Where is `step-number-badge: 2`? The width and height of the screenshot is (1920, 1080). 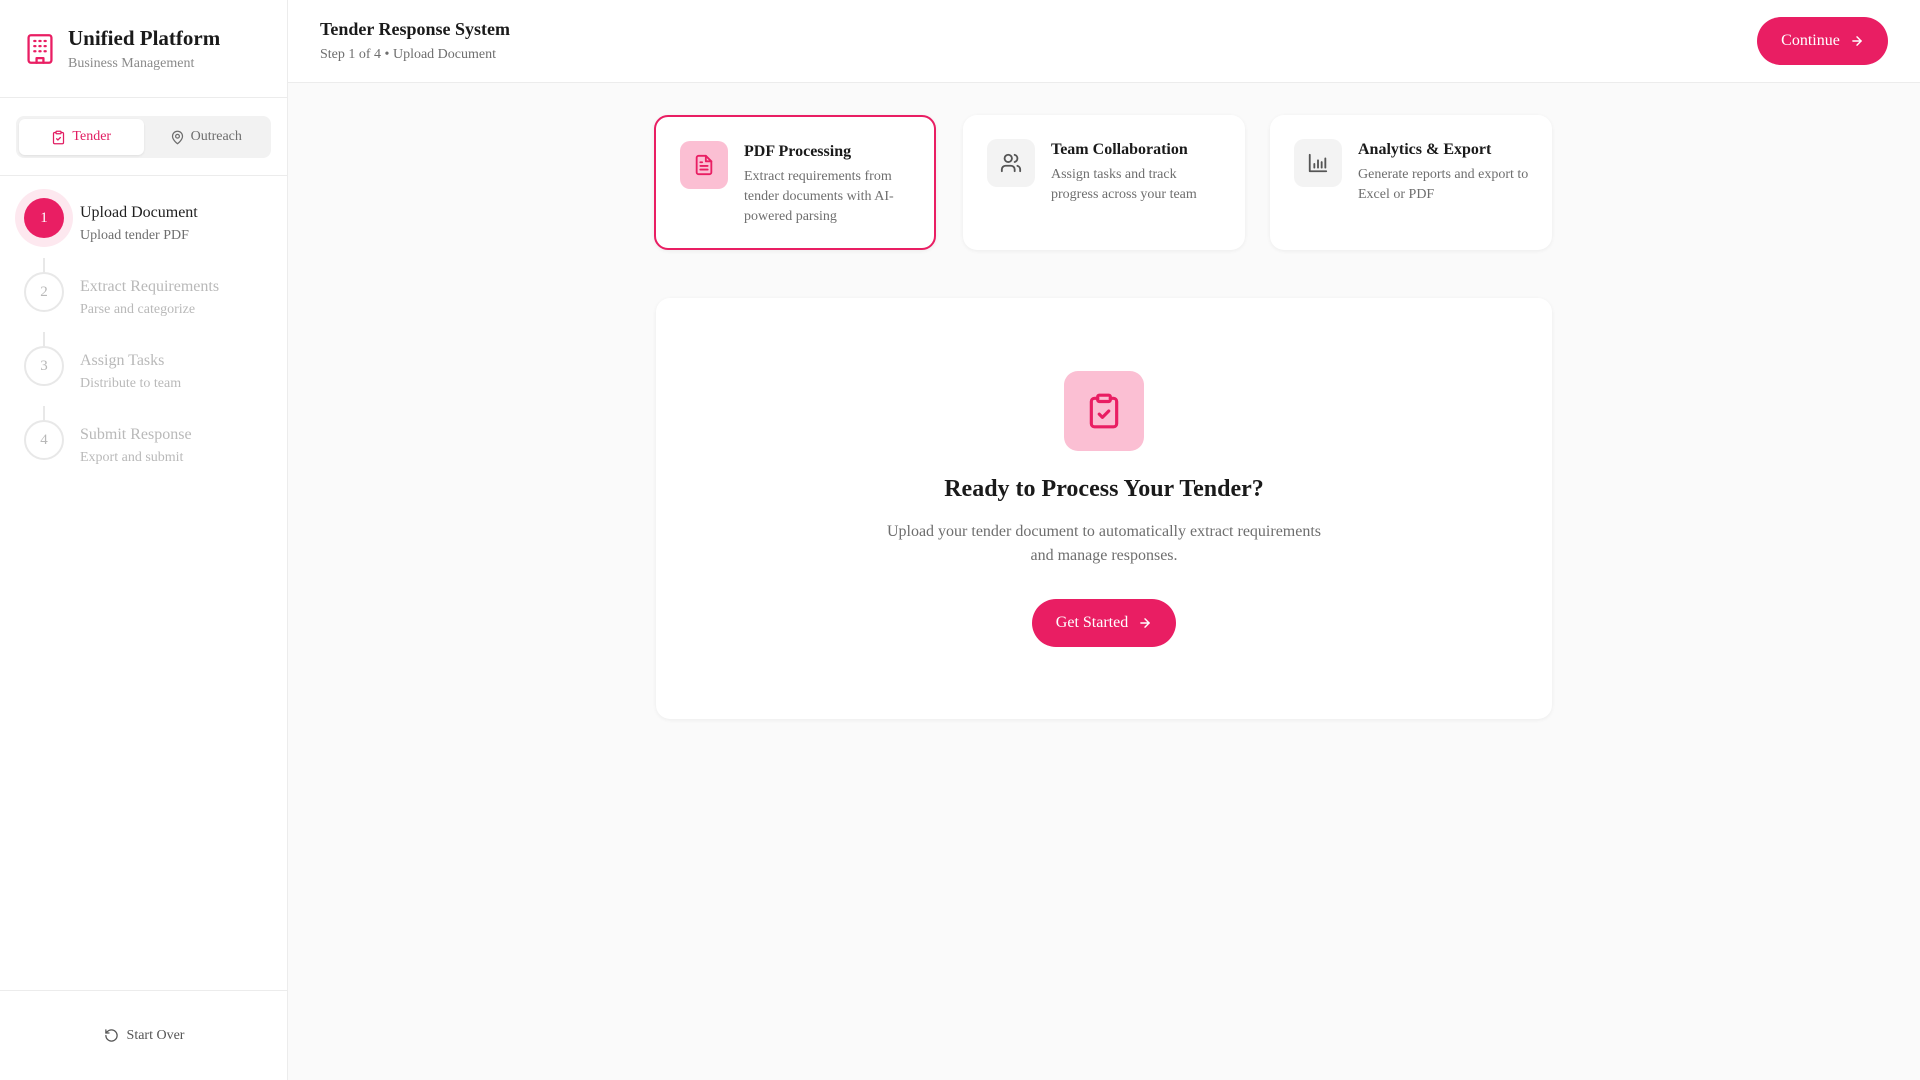 step-number-badge: 2 is located at coordinates (44, 292).